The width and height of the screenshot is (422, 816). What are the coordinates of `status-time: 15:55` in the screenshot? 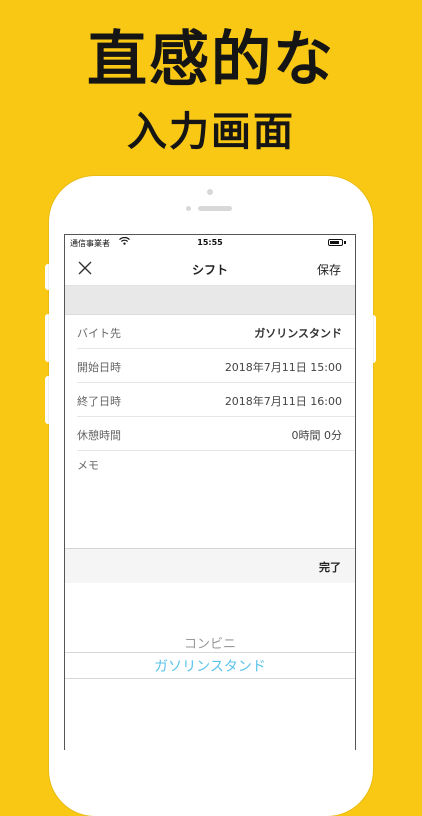 It's located at (210, 242).